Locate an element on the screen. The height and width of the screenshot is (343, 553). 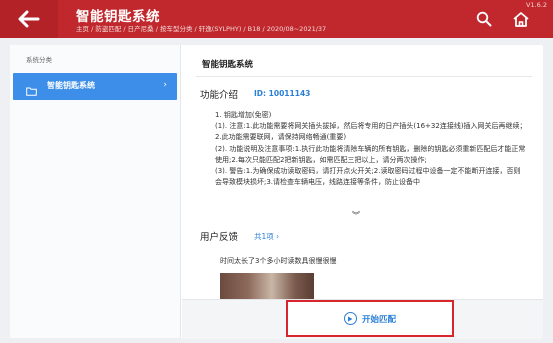
search-button is located at coordinates (484, 19).